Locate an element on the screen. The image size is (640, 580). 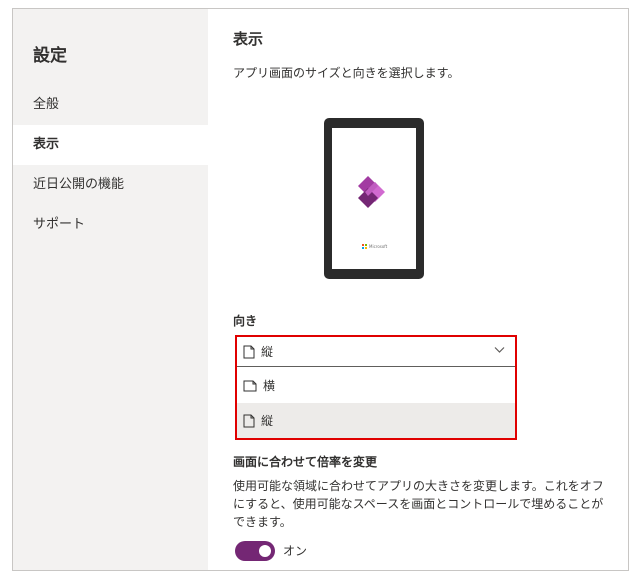
page-landscape-icon is located at coordinates (250, 385).